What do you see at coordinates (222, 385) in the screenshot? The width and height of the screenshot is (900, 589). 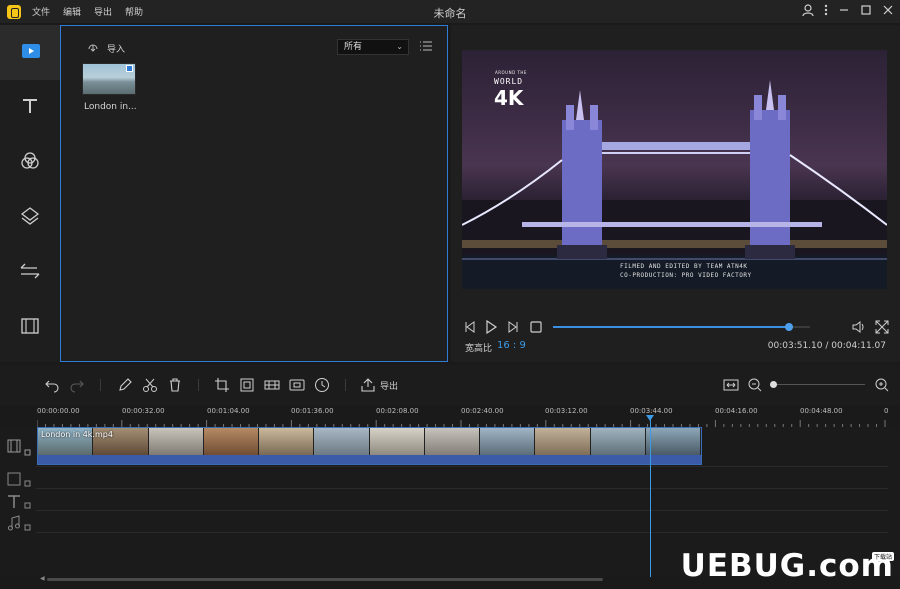 I see `crop-icon` at bounding box center [222, 385].